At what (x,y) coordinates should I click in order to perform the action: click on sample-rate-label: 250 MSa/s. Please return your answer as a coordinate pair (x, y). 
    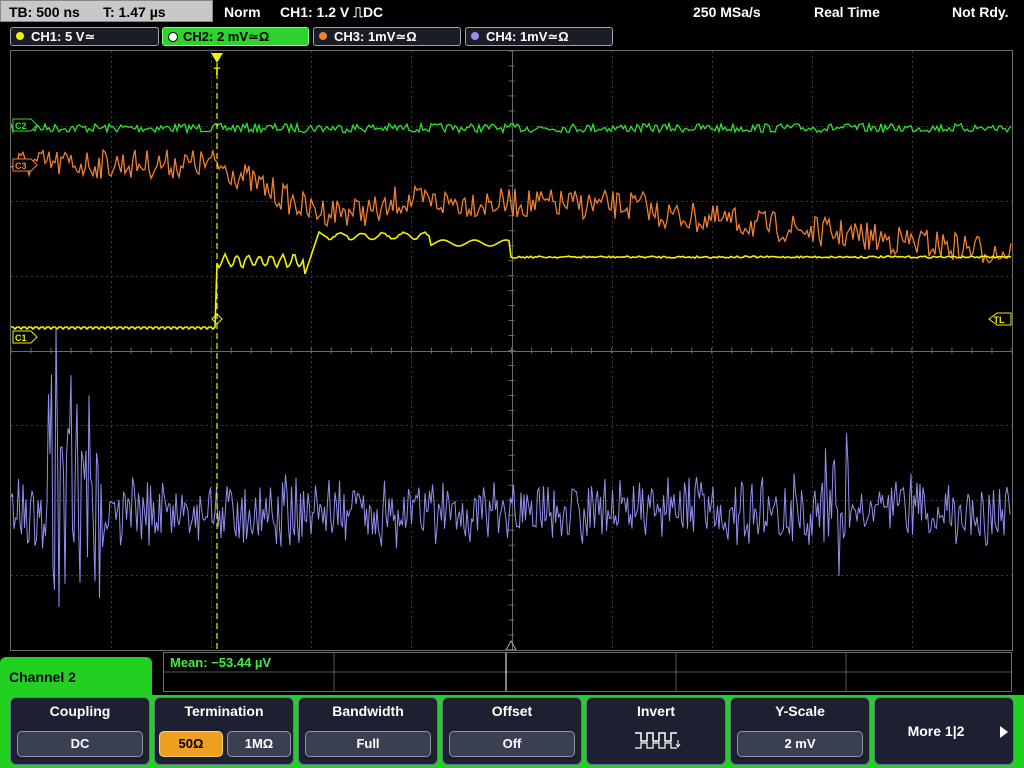
    Looking at the image, I should click on (727, 12).